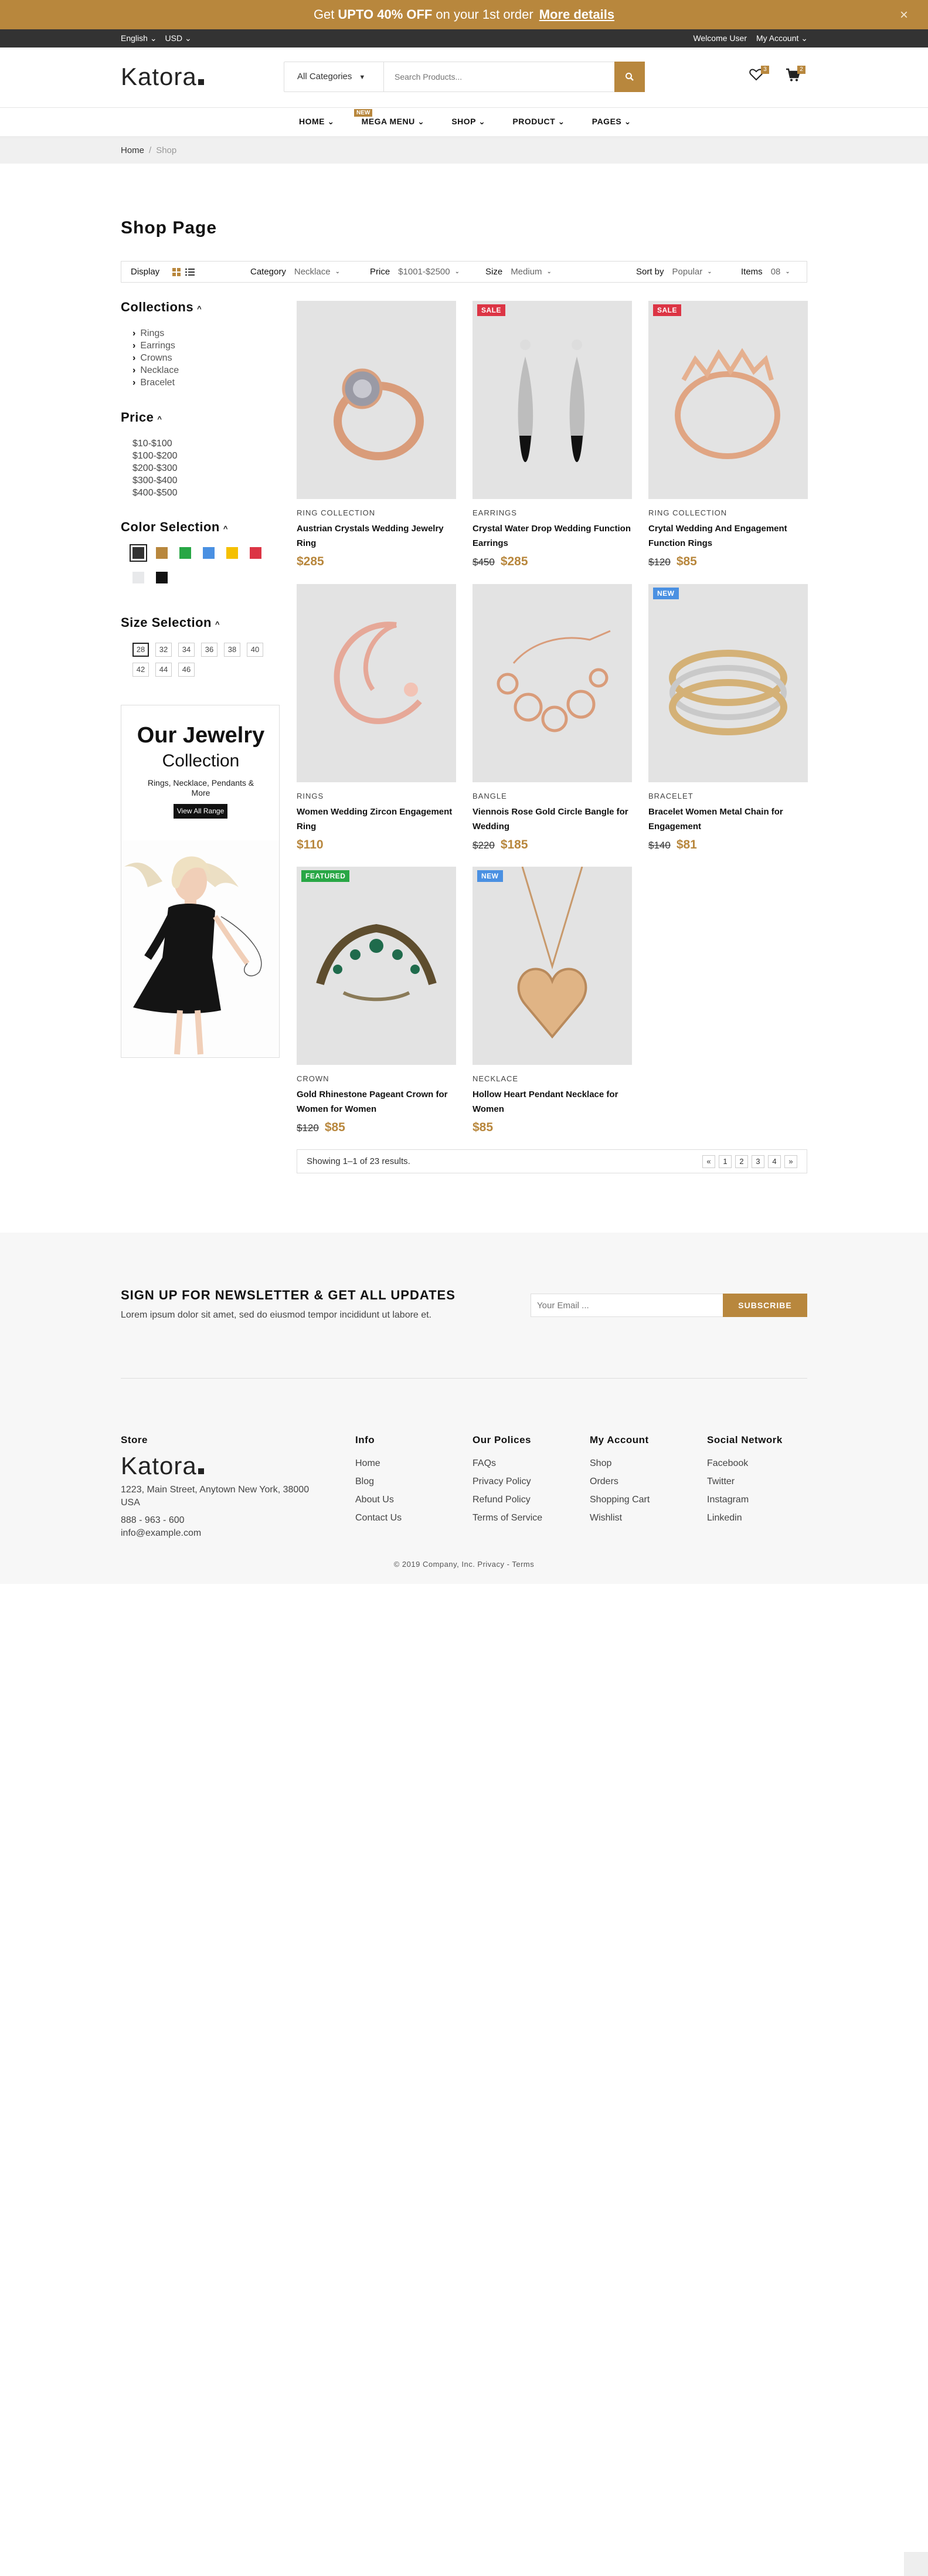  What do you see at coordinates (759, 76) in the screenshot?
I see `wishlist-button: 3` at bounding box center [759, 76].